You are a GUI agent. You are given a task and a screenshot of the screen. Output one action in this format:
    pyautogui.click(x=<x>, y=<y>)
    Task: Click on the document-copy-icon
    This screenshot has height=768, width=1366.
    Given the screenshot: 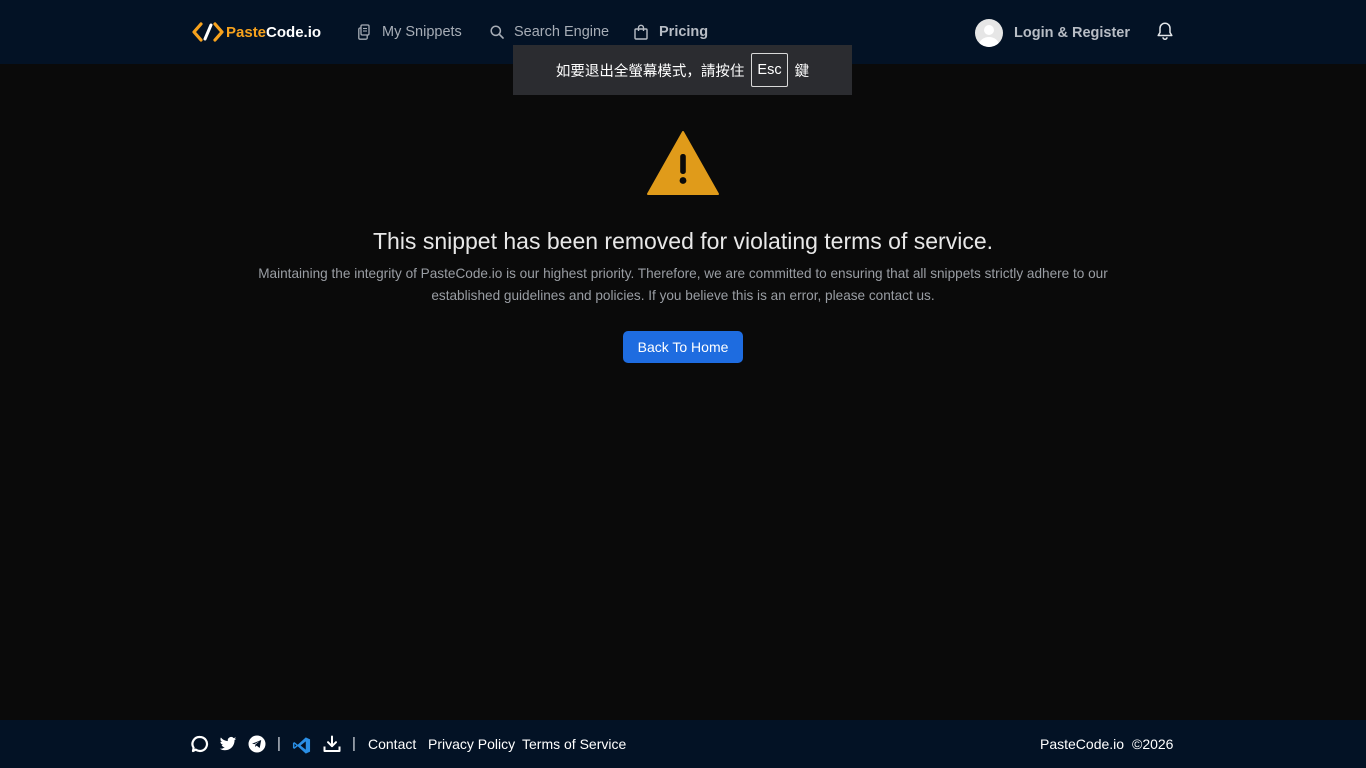 What is the action you would take?
    pyautogui.click(x=364, y=32)
    